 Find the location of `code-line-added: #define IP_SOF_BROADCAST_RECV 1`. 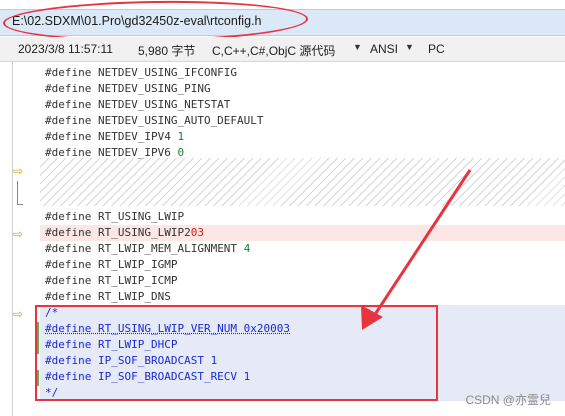

code-line-added: #define IP_SOF_BROADCAST_RECV 1 is located at coordinates (302, 377).